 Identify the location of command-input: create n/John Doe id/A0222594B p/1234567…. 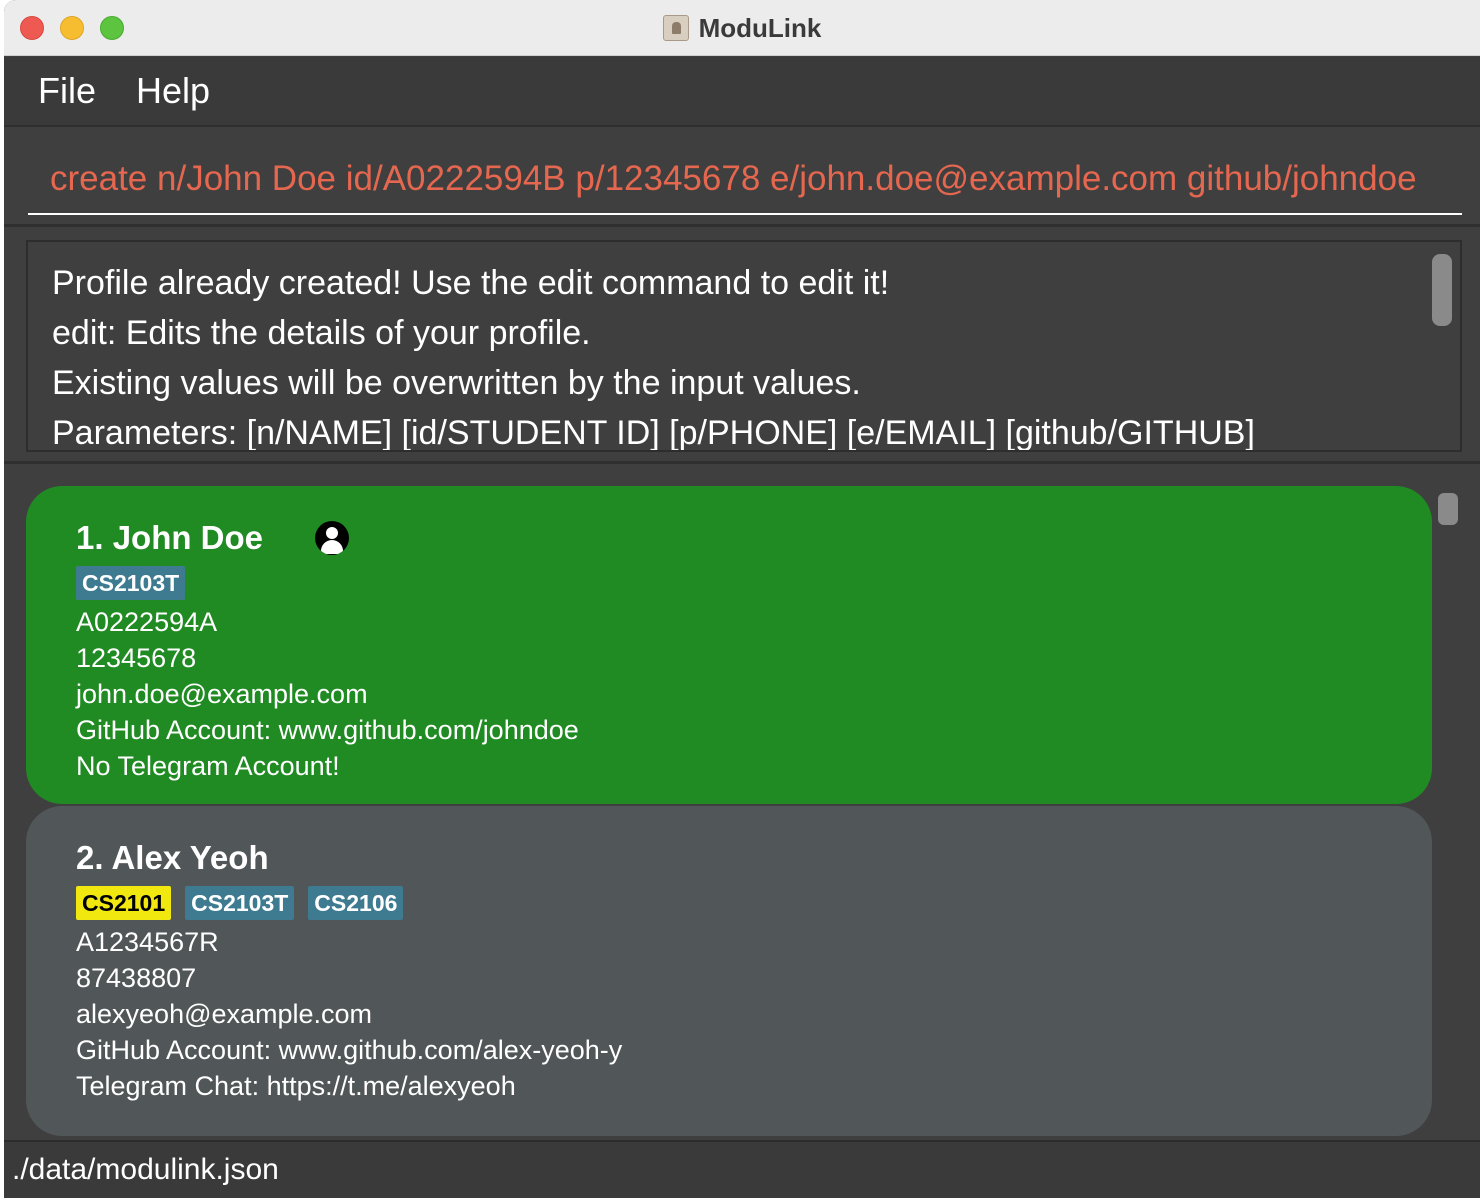
(745, 179).